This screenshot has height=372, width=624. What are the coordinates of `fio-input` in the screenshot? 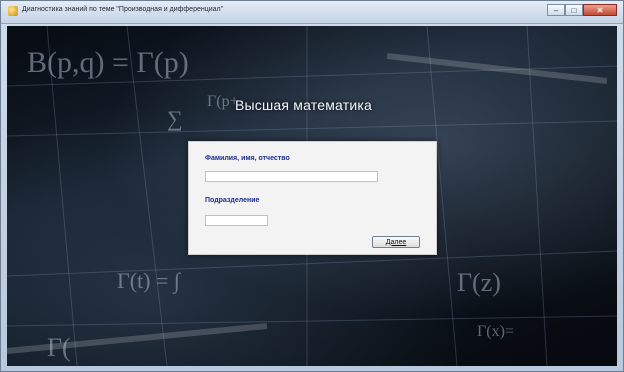 It's located at (291, 176).